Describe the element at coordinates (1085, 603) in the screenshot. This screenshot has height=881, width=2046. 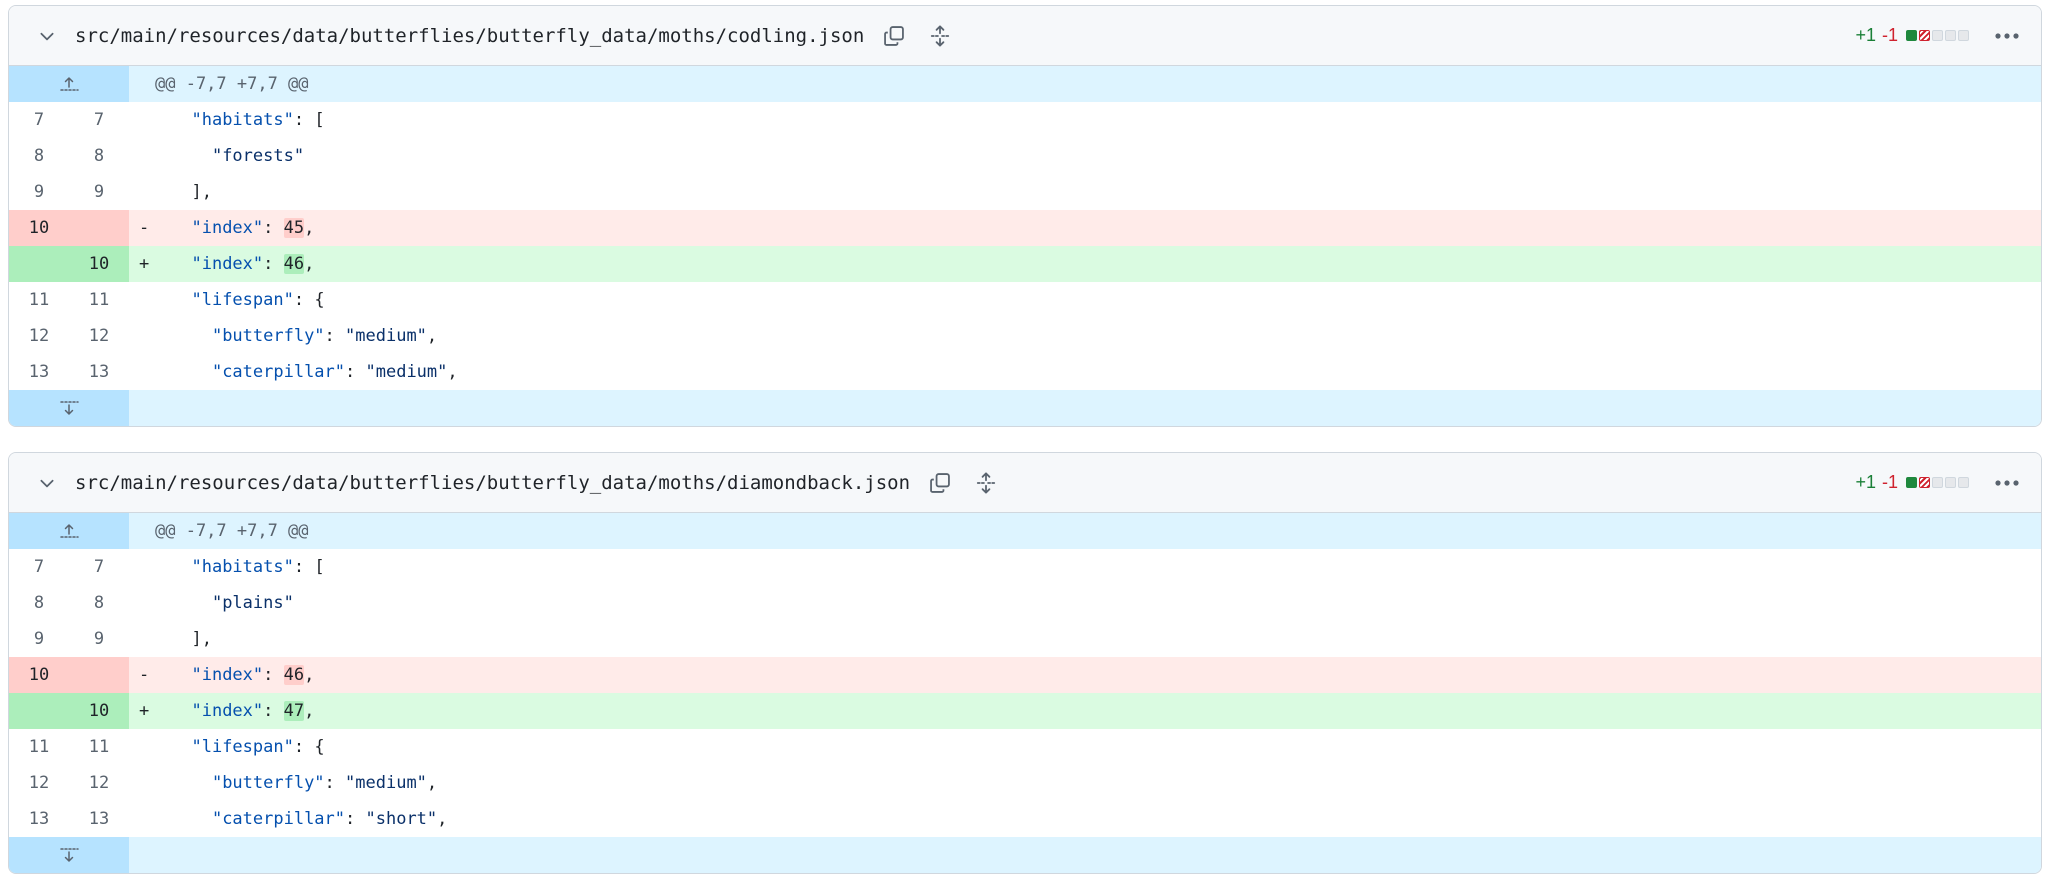
I see `code-content: "plains"` at that location.